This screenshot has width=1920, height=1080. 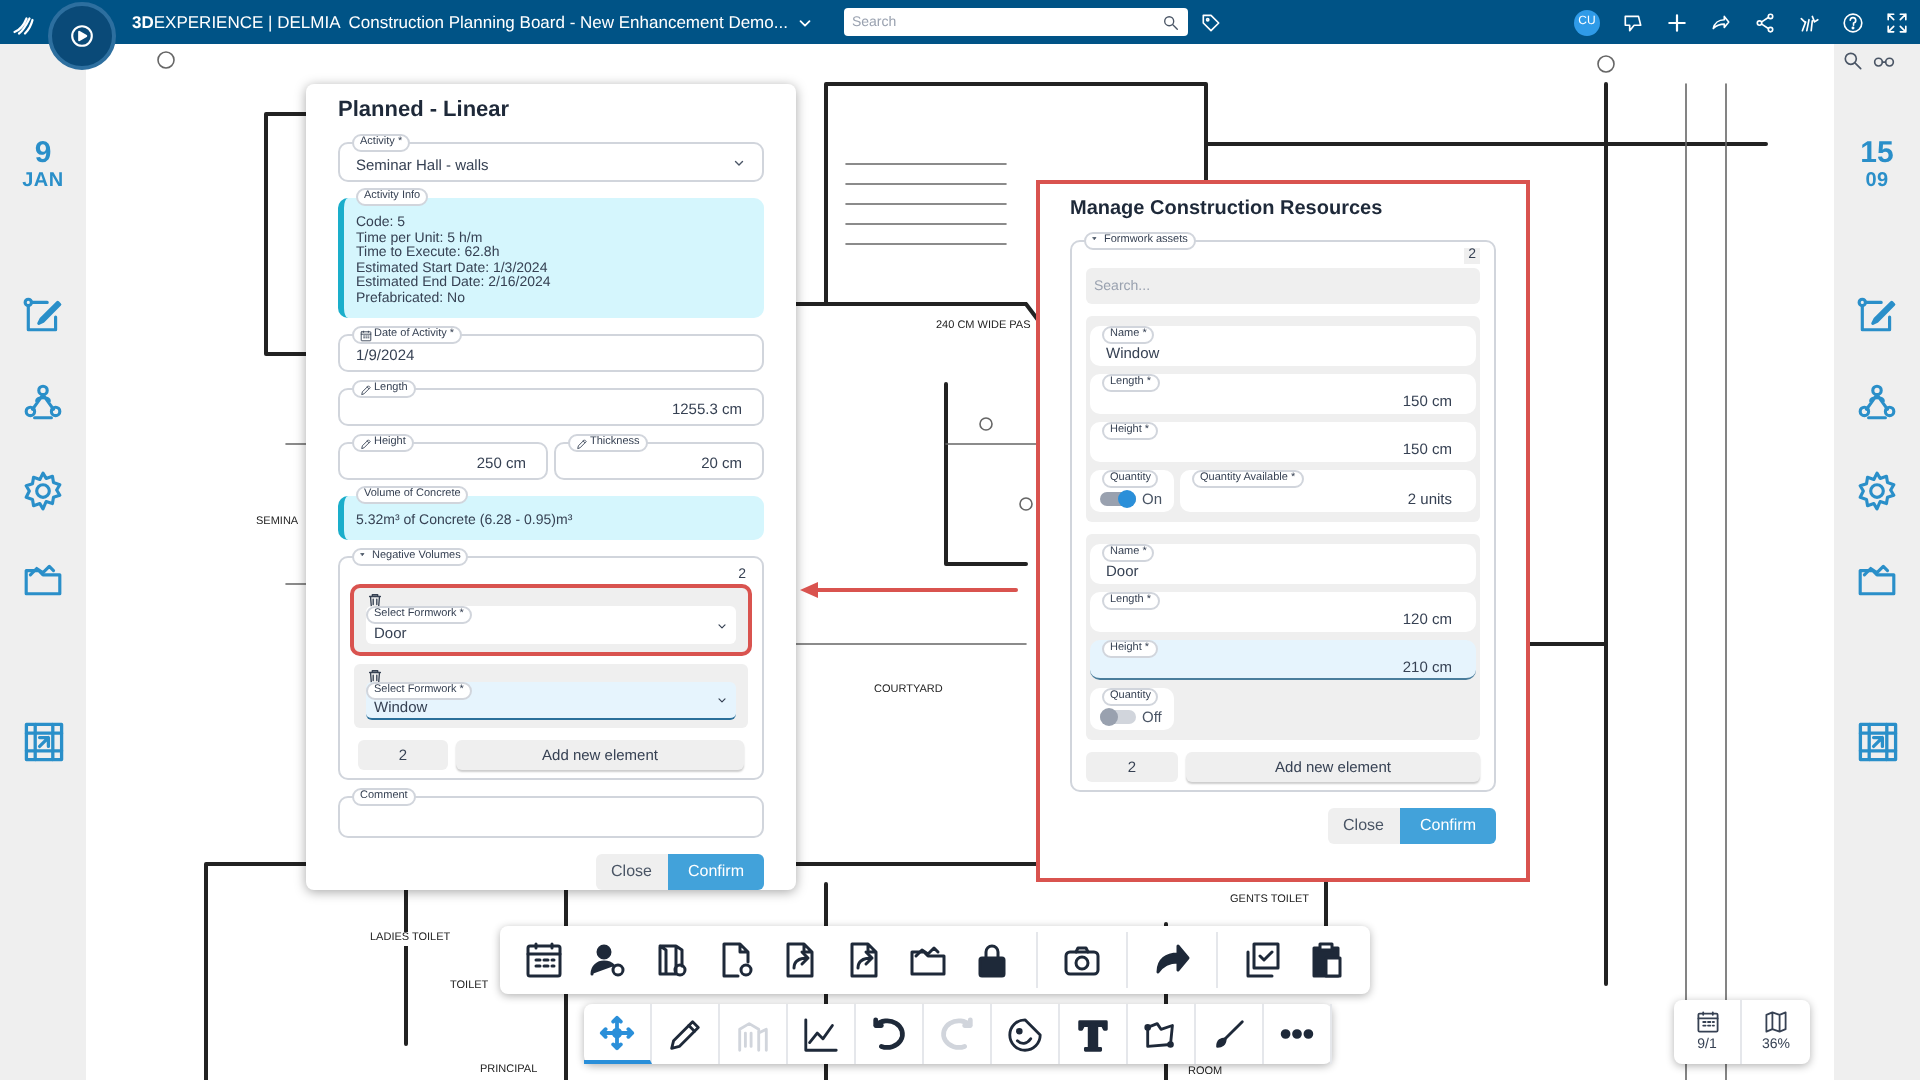 I want to click on sticker-icon, so click(x=1025, y=1034).